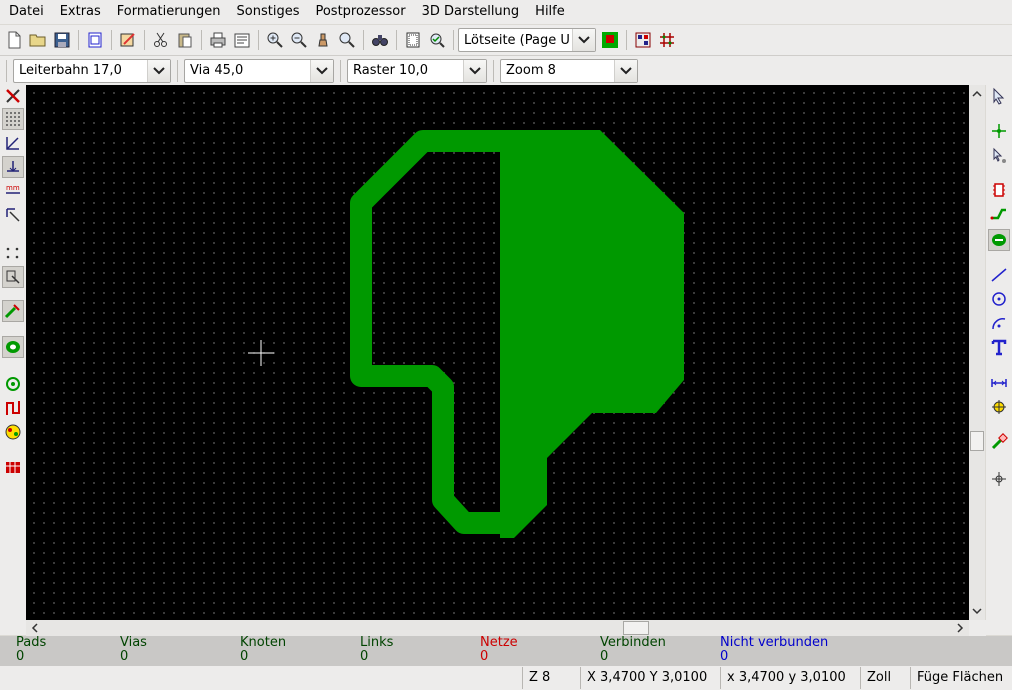  What do you see at coordinates (977, 441) in the screenshot?
I see `vertical-scroll-thumb` at bounding box center [977, 441].